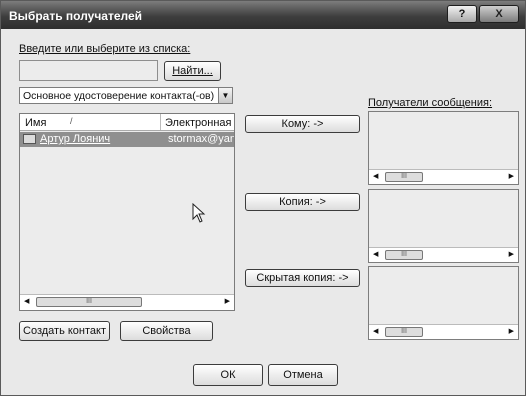  Describe the element at coordinates (29, 139) in the screenshot. I see `contact-card-icon` at that location.